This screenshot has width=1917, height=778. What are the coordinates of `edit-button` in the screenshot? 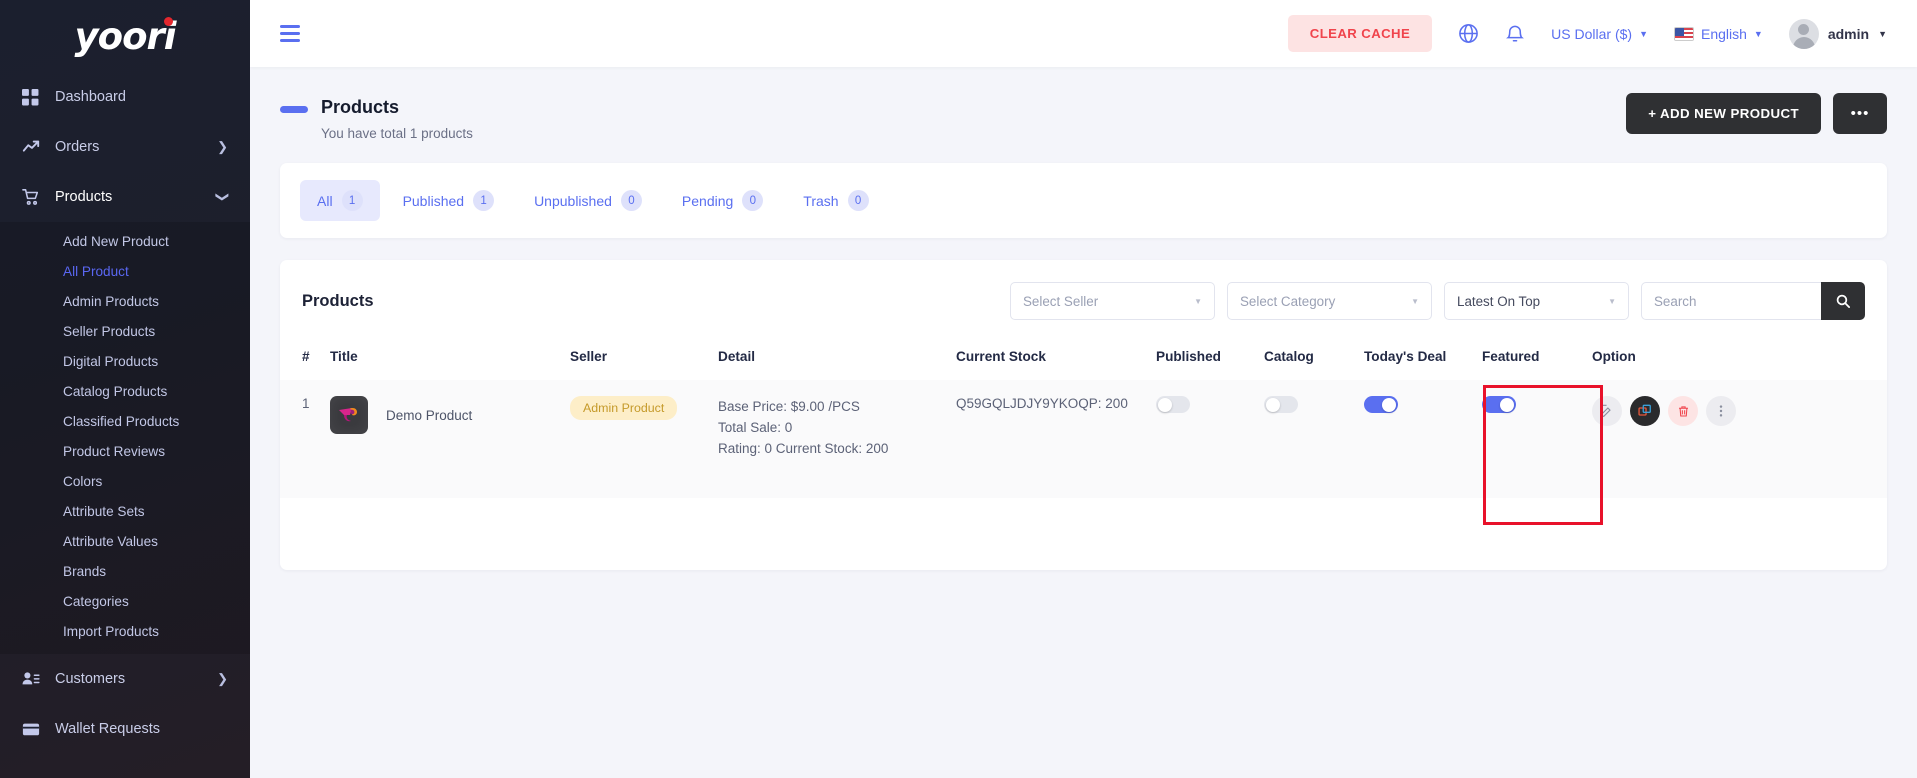 It's located at (1607, 411).